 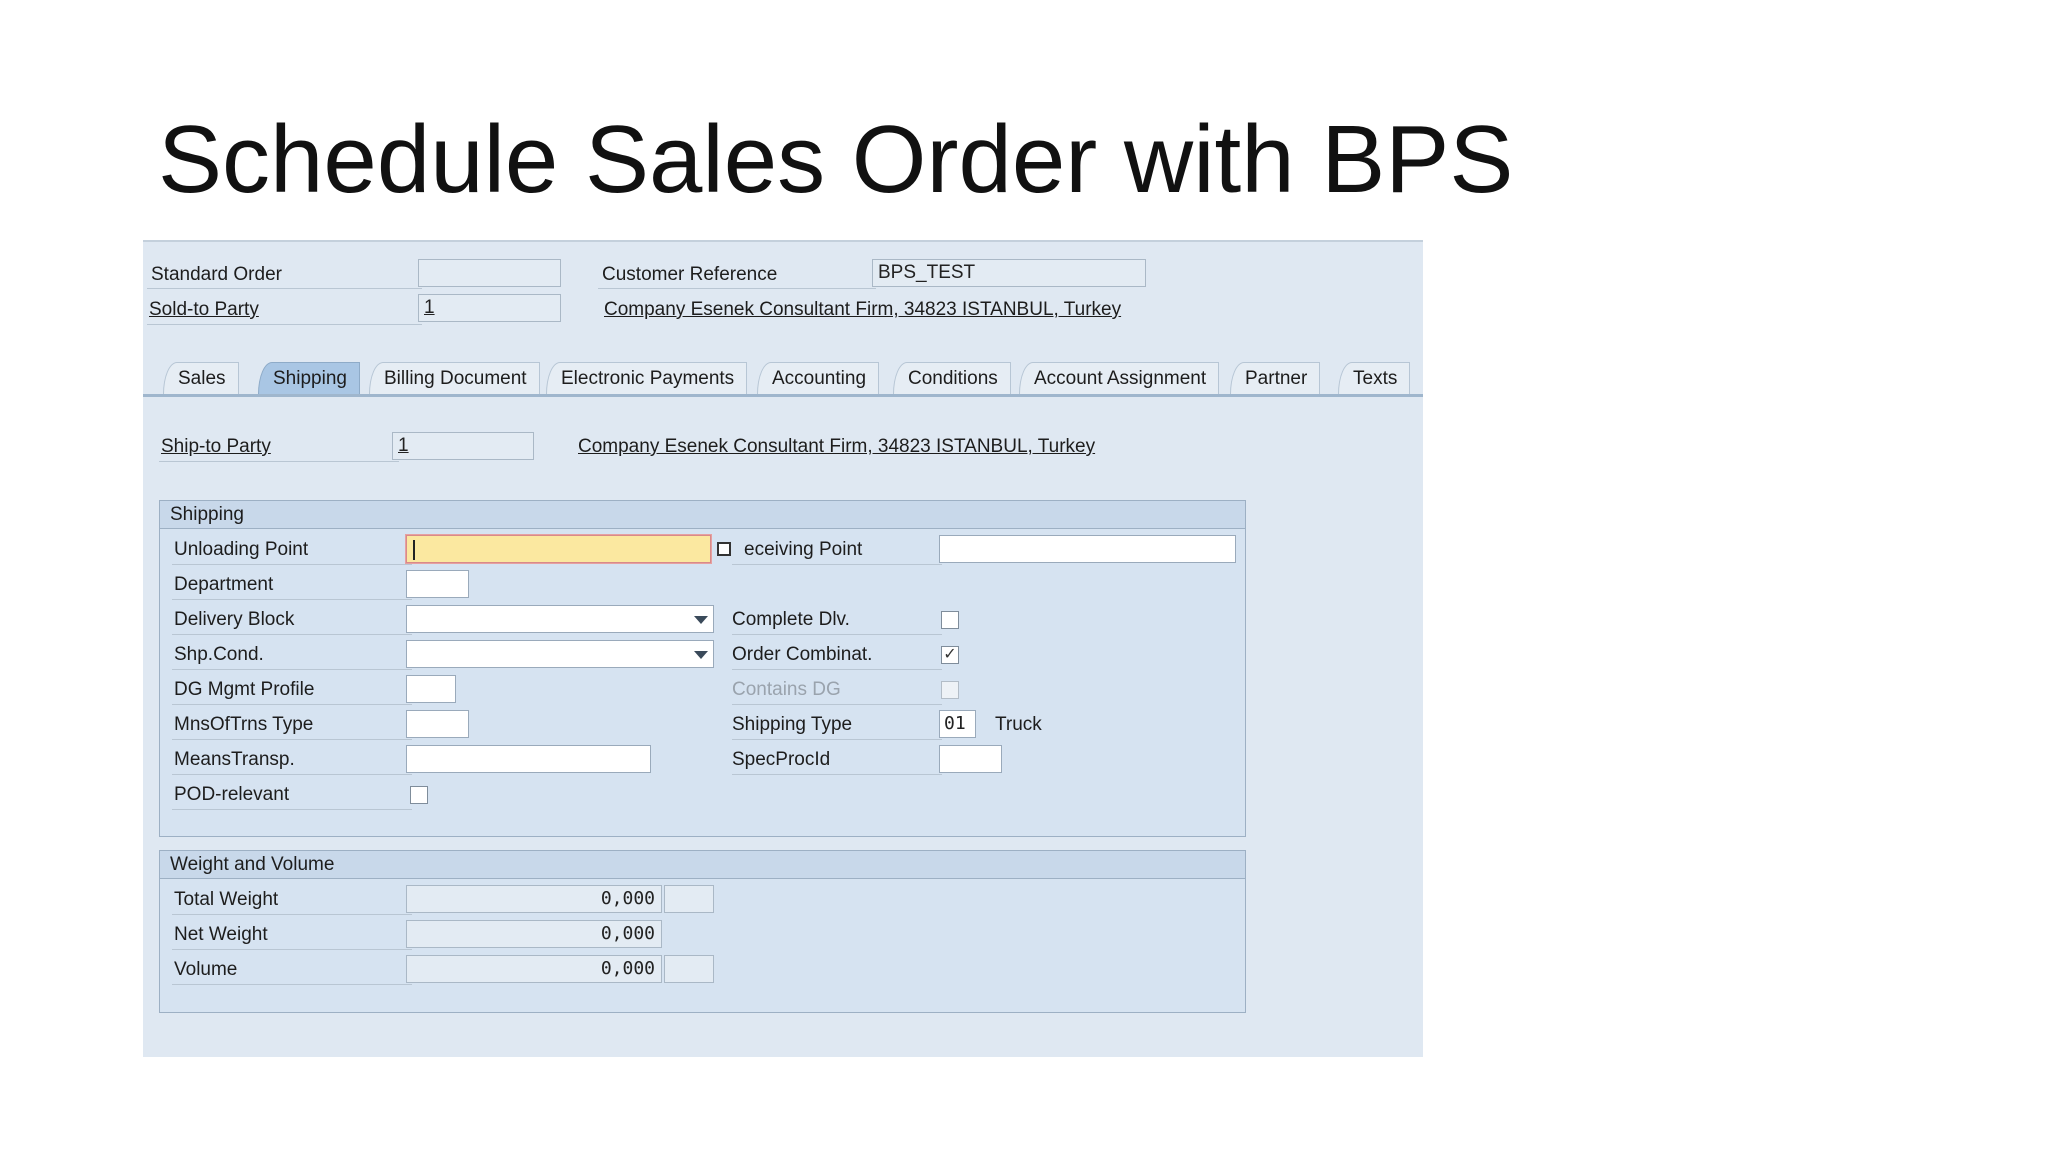 What do you see at coordinates (837, 564) in the screenshot?
I see `receiving-point-underline` at bounding box center [837, 564].